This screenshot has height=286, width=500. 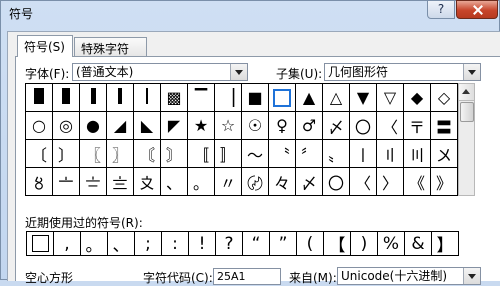 I want to click on tab-symbols: 符号(S), so click(x=45, y=46).